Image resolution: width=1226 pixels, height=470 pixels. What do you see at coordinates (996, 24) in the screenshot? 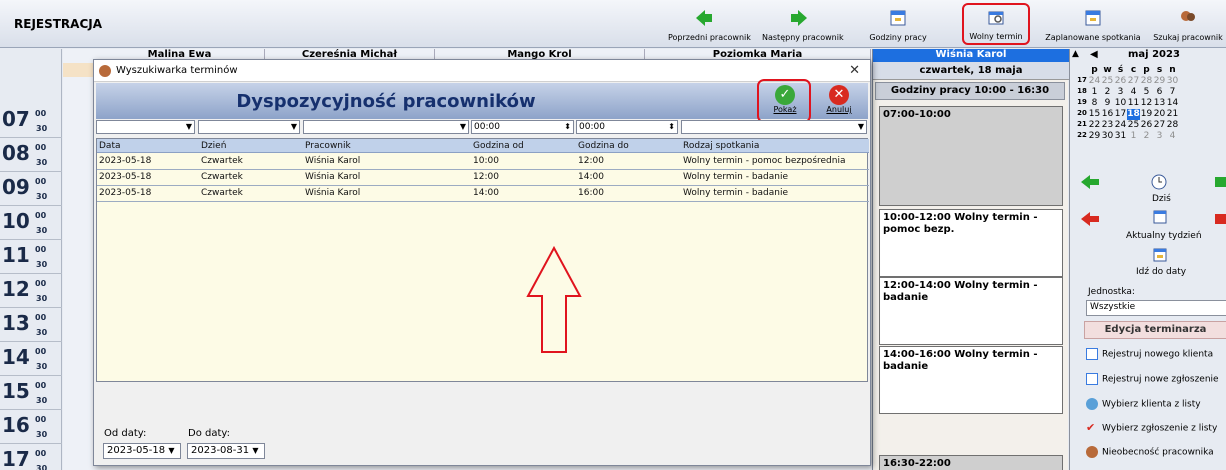
I see `free-slot-button: Wolny termin` at bounding box center [996, 24].